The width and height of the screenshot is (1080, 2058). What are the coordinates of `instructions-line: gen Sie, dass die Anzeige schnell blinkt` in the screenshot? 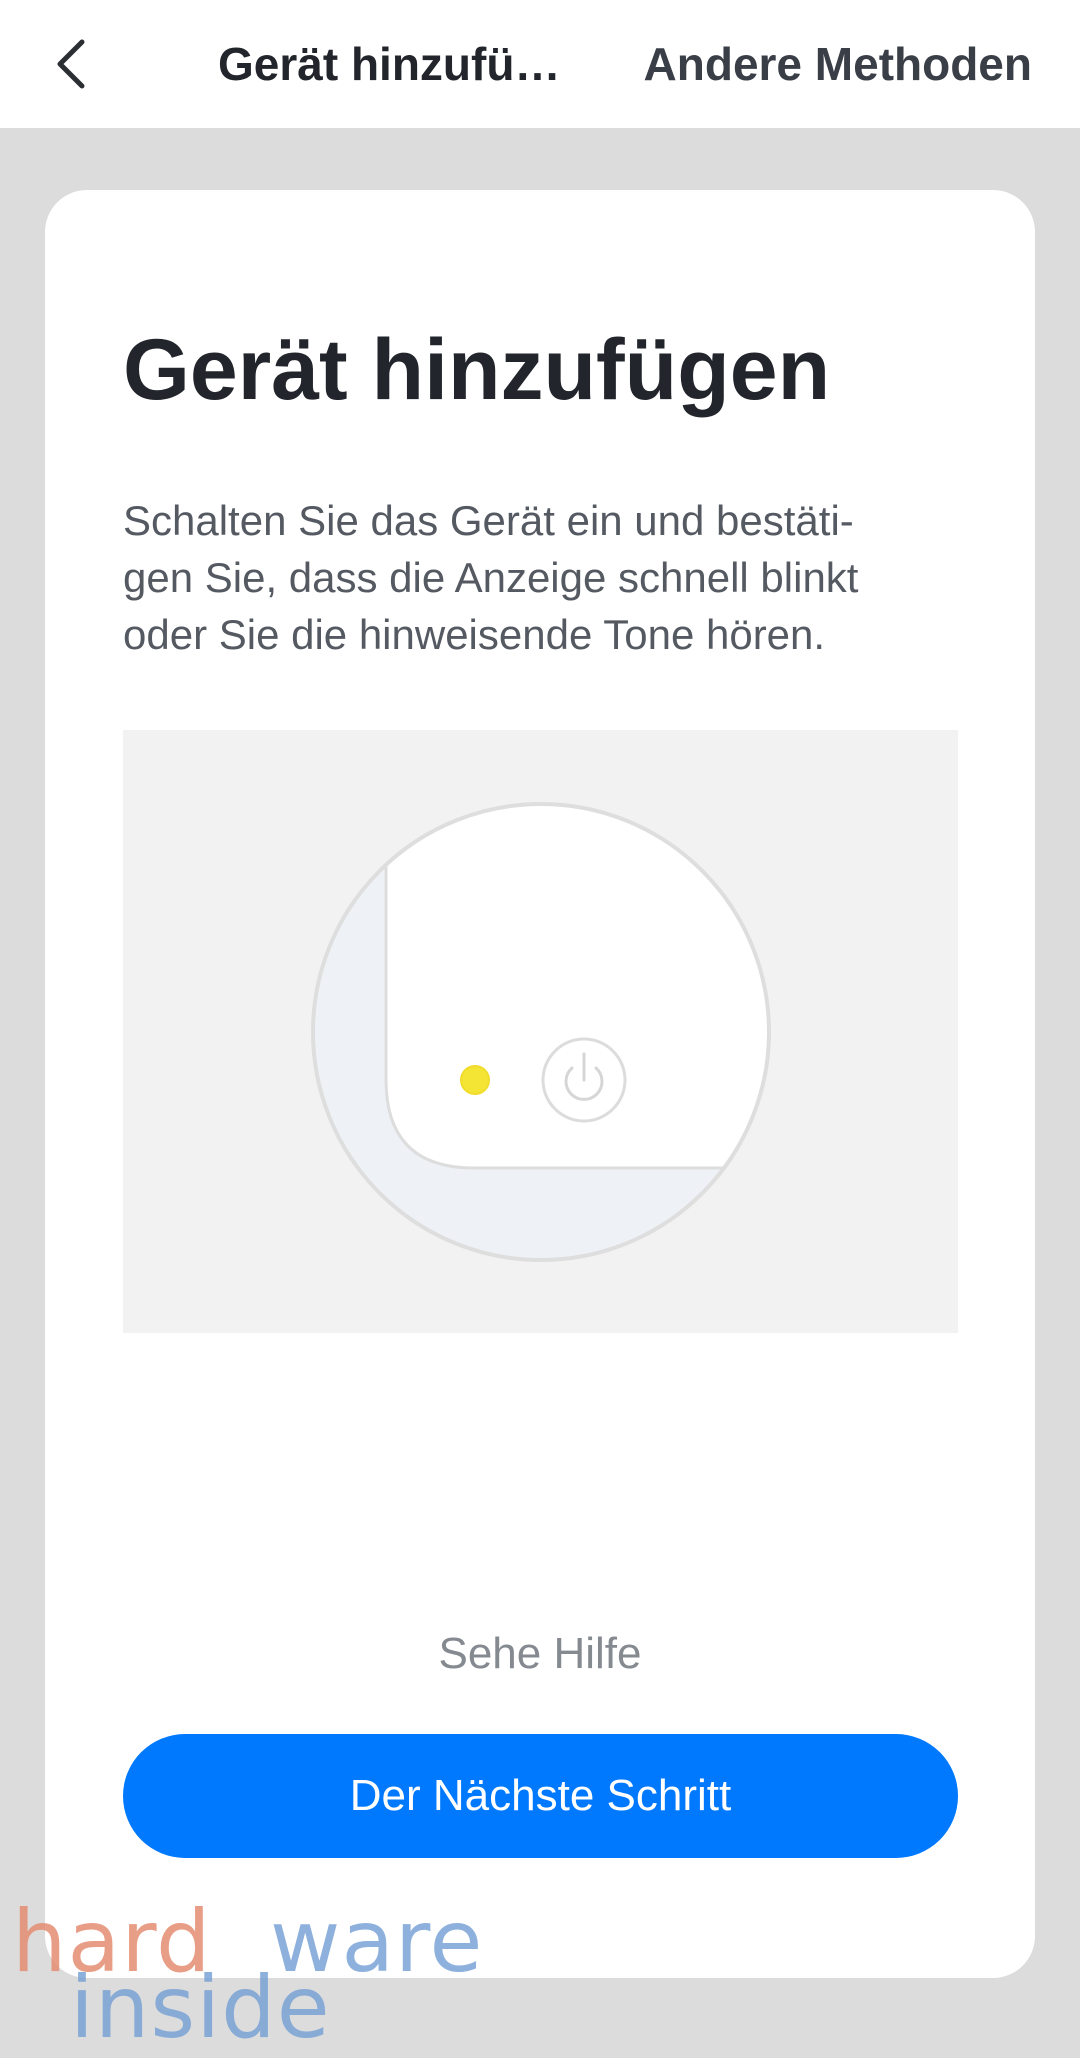 It's located at (491, 577).